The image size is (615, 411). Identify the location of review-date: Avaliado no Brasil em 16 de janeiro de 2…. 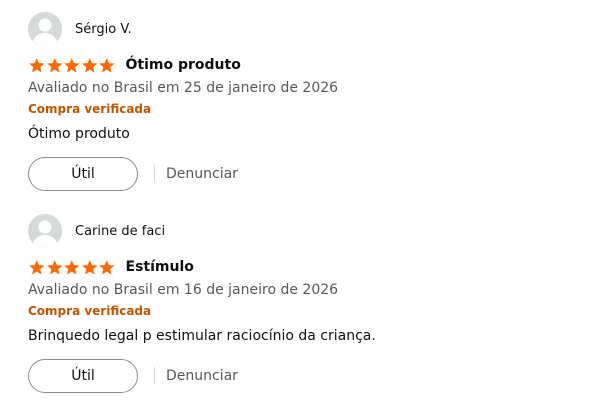
(183, 290).